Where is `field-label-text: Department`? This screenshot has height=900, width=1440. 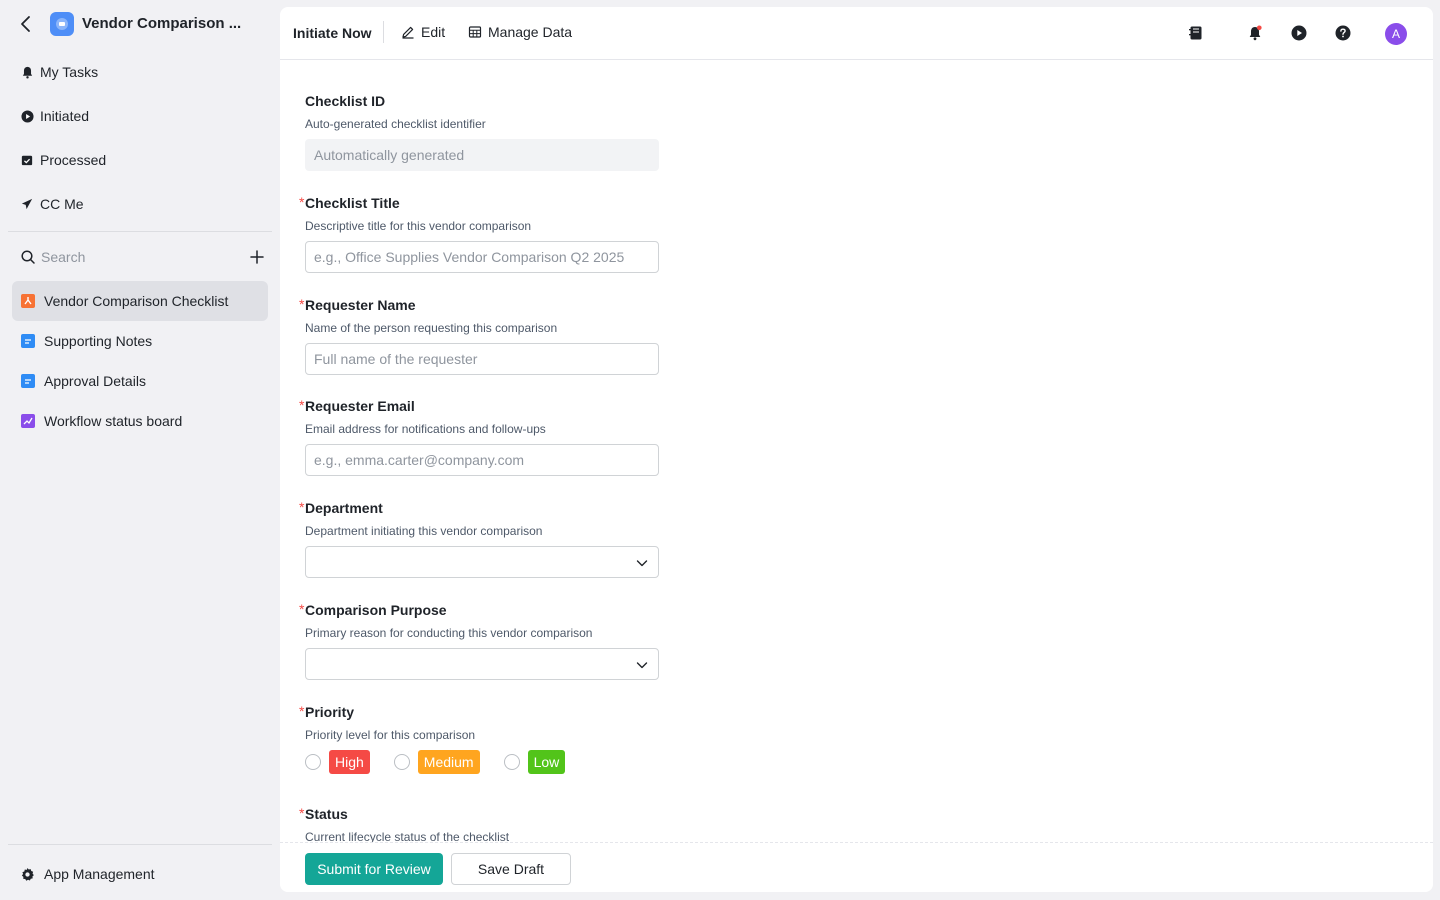 field-label-text: Department is located at coordinates (344, 508).